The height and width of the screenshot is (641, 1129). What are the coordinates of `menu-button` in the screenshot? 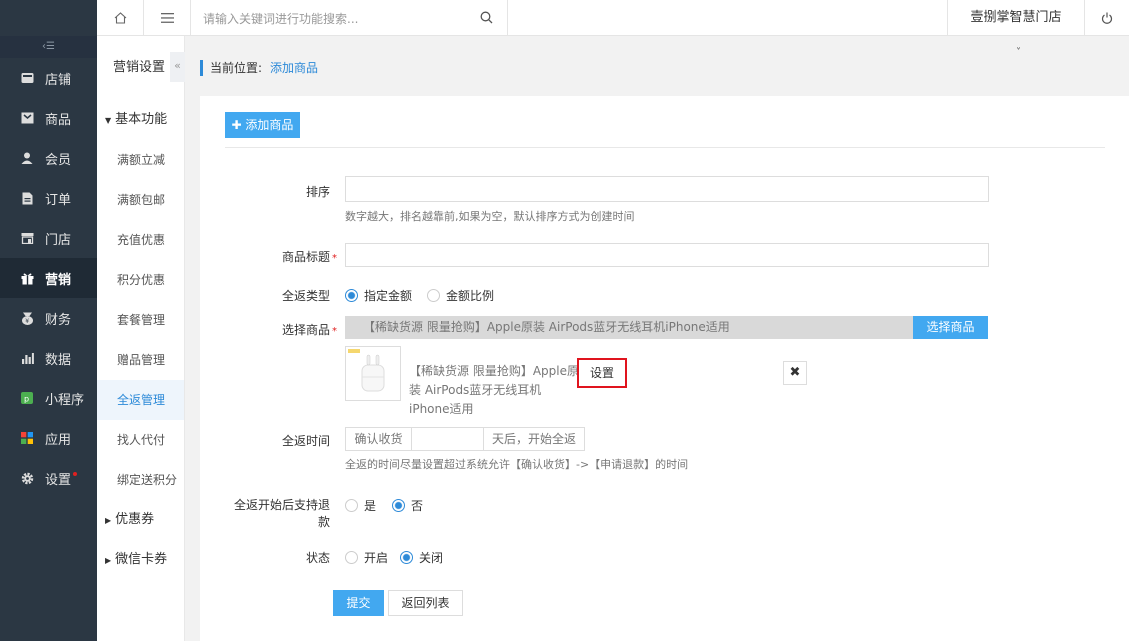 It's located at (167, 18).